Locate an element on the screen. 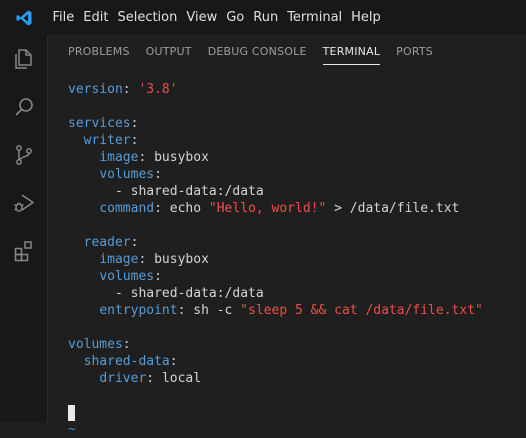  menu-terminal: Terminal is located at coordinates (315, 17).